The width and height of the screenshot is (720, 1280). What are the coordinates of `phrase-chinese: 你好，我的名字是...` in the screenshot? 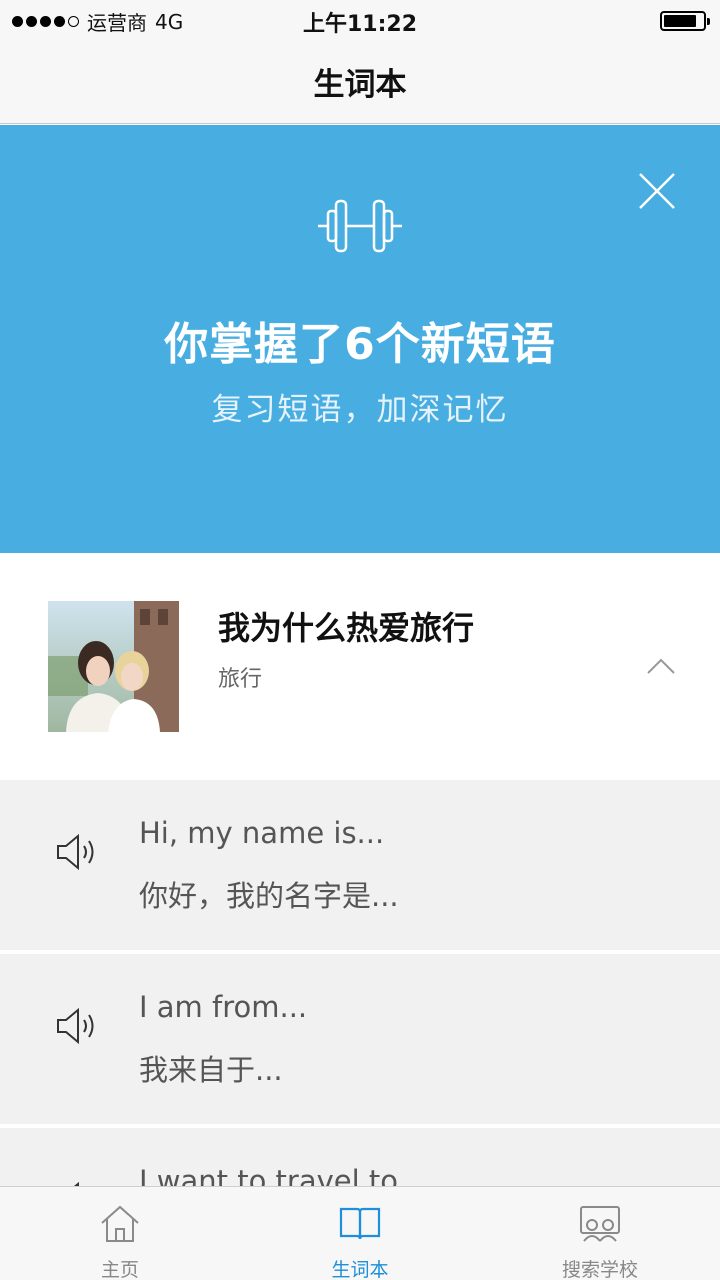 It's located at (269, 896).